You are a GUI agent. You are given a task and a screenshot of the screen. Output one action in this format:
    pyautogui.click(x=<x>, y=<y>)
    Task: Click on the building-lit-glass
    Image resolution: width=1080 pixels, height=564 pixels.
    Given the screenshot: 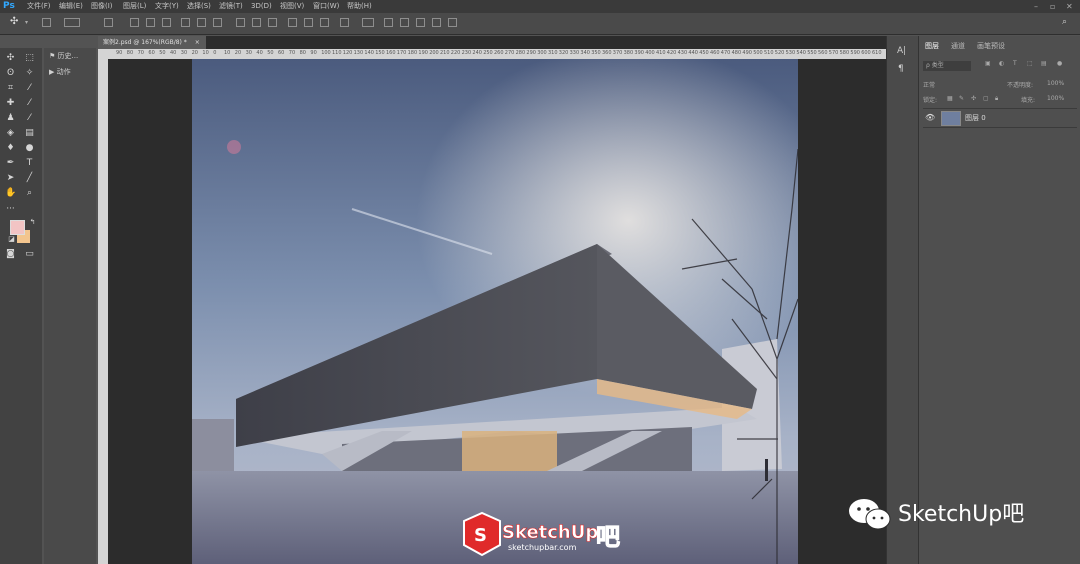 What is the action you would take?
    pyautogui.click(x=509, y=451)
    